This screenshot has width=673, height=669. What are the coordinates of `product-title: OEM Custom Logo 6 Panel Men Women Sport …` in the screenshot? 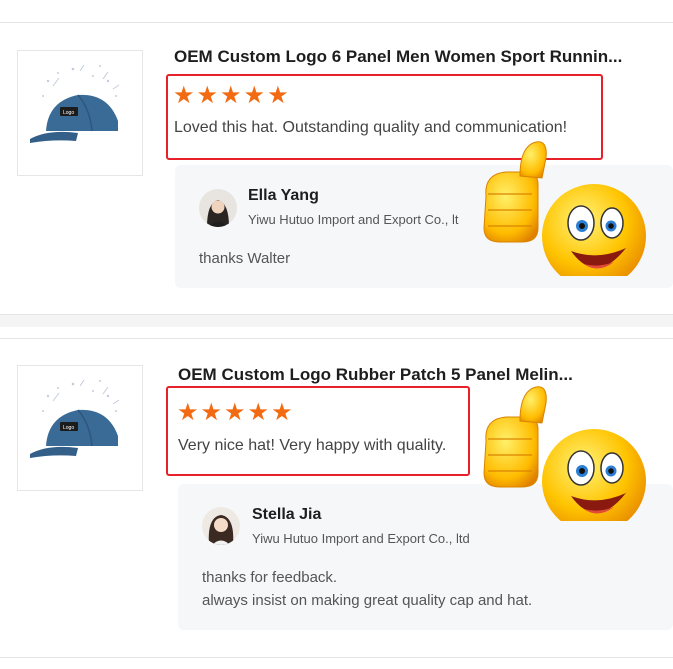 It's located at (398, 57).